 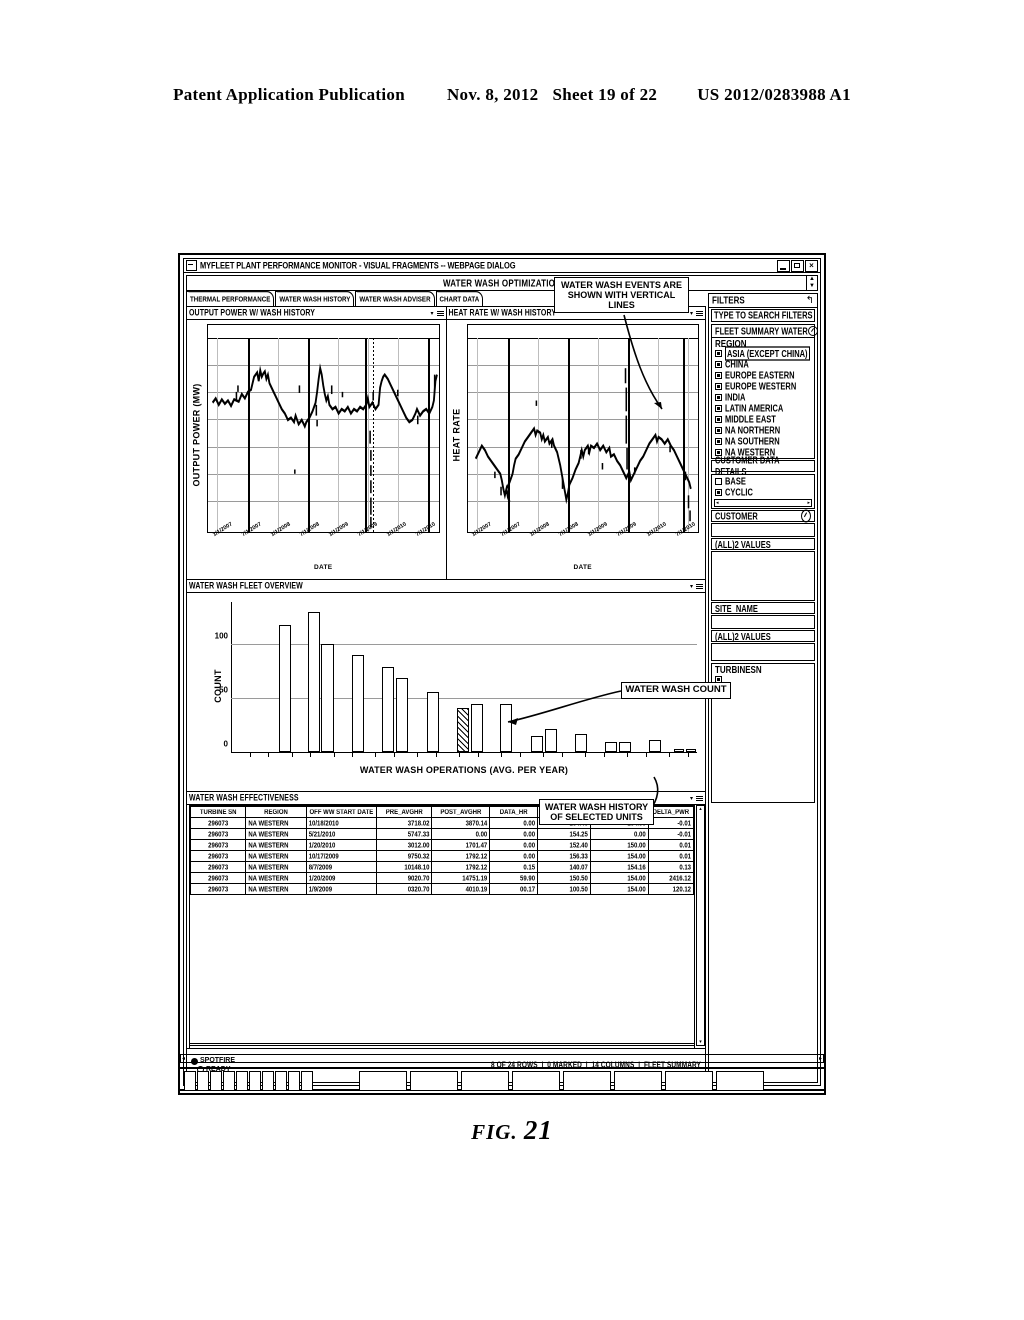 I want to click on minimize-button, so click(x=783, y=265).